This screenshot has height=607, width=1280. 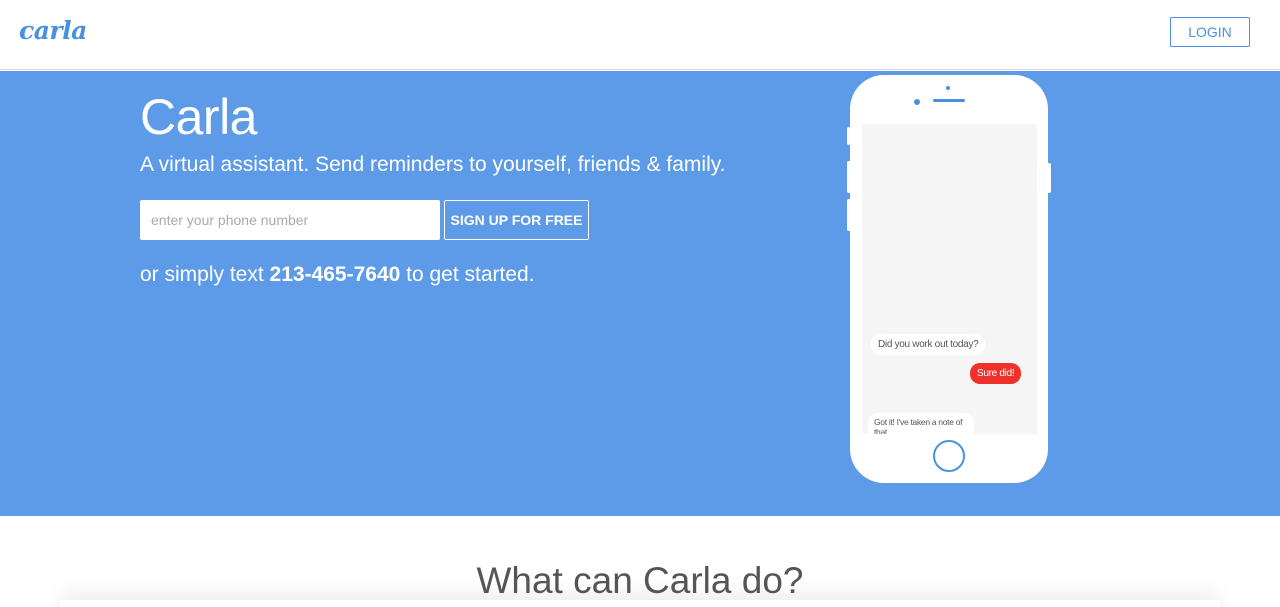 I want to click on phone-speaker, so click(x=949, y=100).